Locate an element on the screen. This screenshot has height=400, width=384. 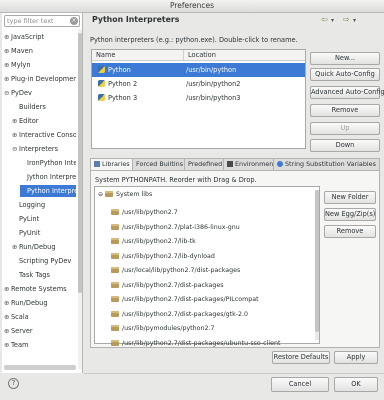
tab-predefined: Predefined is located at coordinates (205, 164).